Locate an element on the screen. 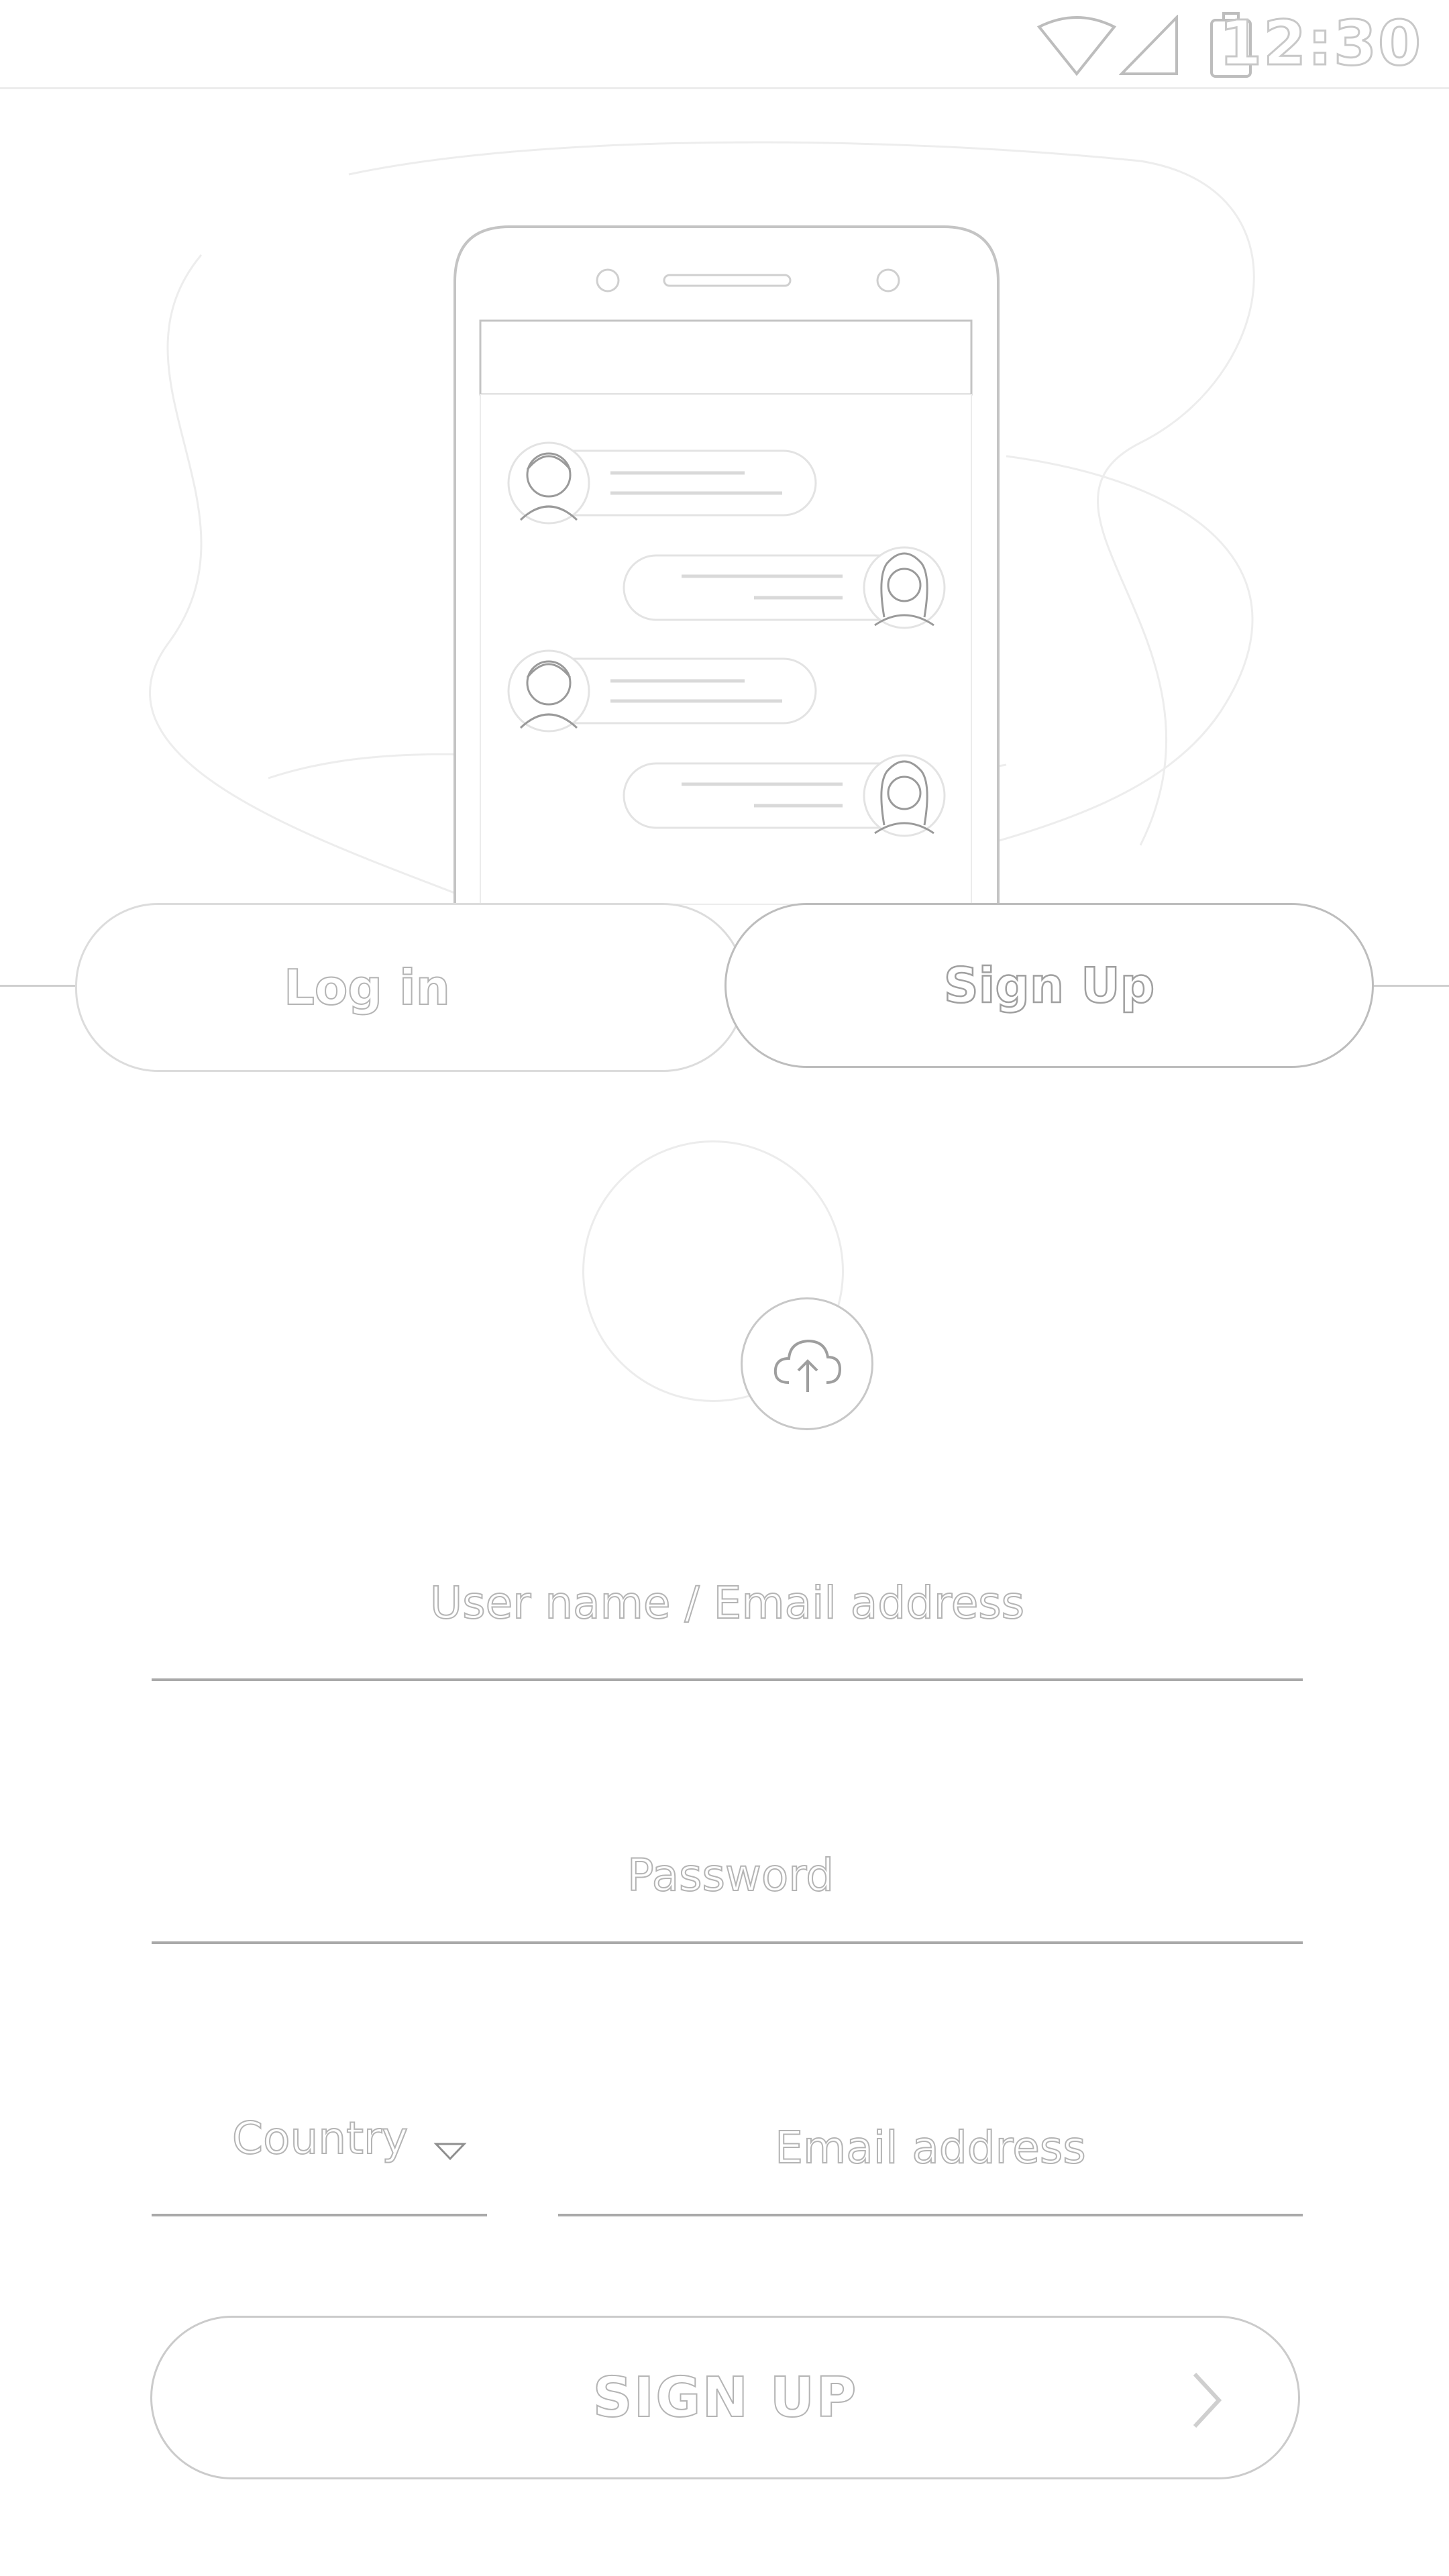  phone-screen-header is located at coordinates (726, 357).